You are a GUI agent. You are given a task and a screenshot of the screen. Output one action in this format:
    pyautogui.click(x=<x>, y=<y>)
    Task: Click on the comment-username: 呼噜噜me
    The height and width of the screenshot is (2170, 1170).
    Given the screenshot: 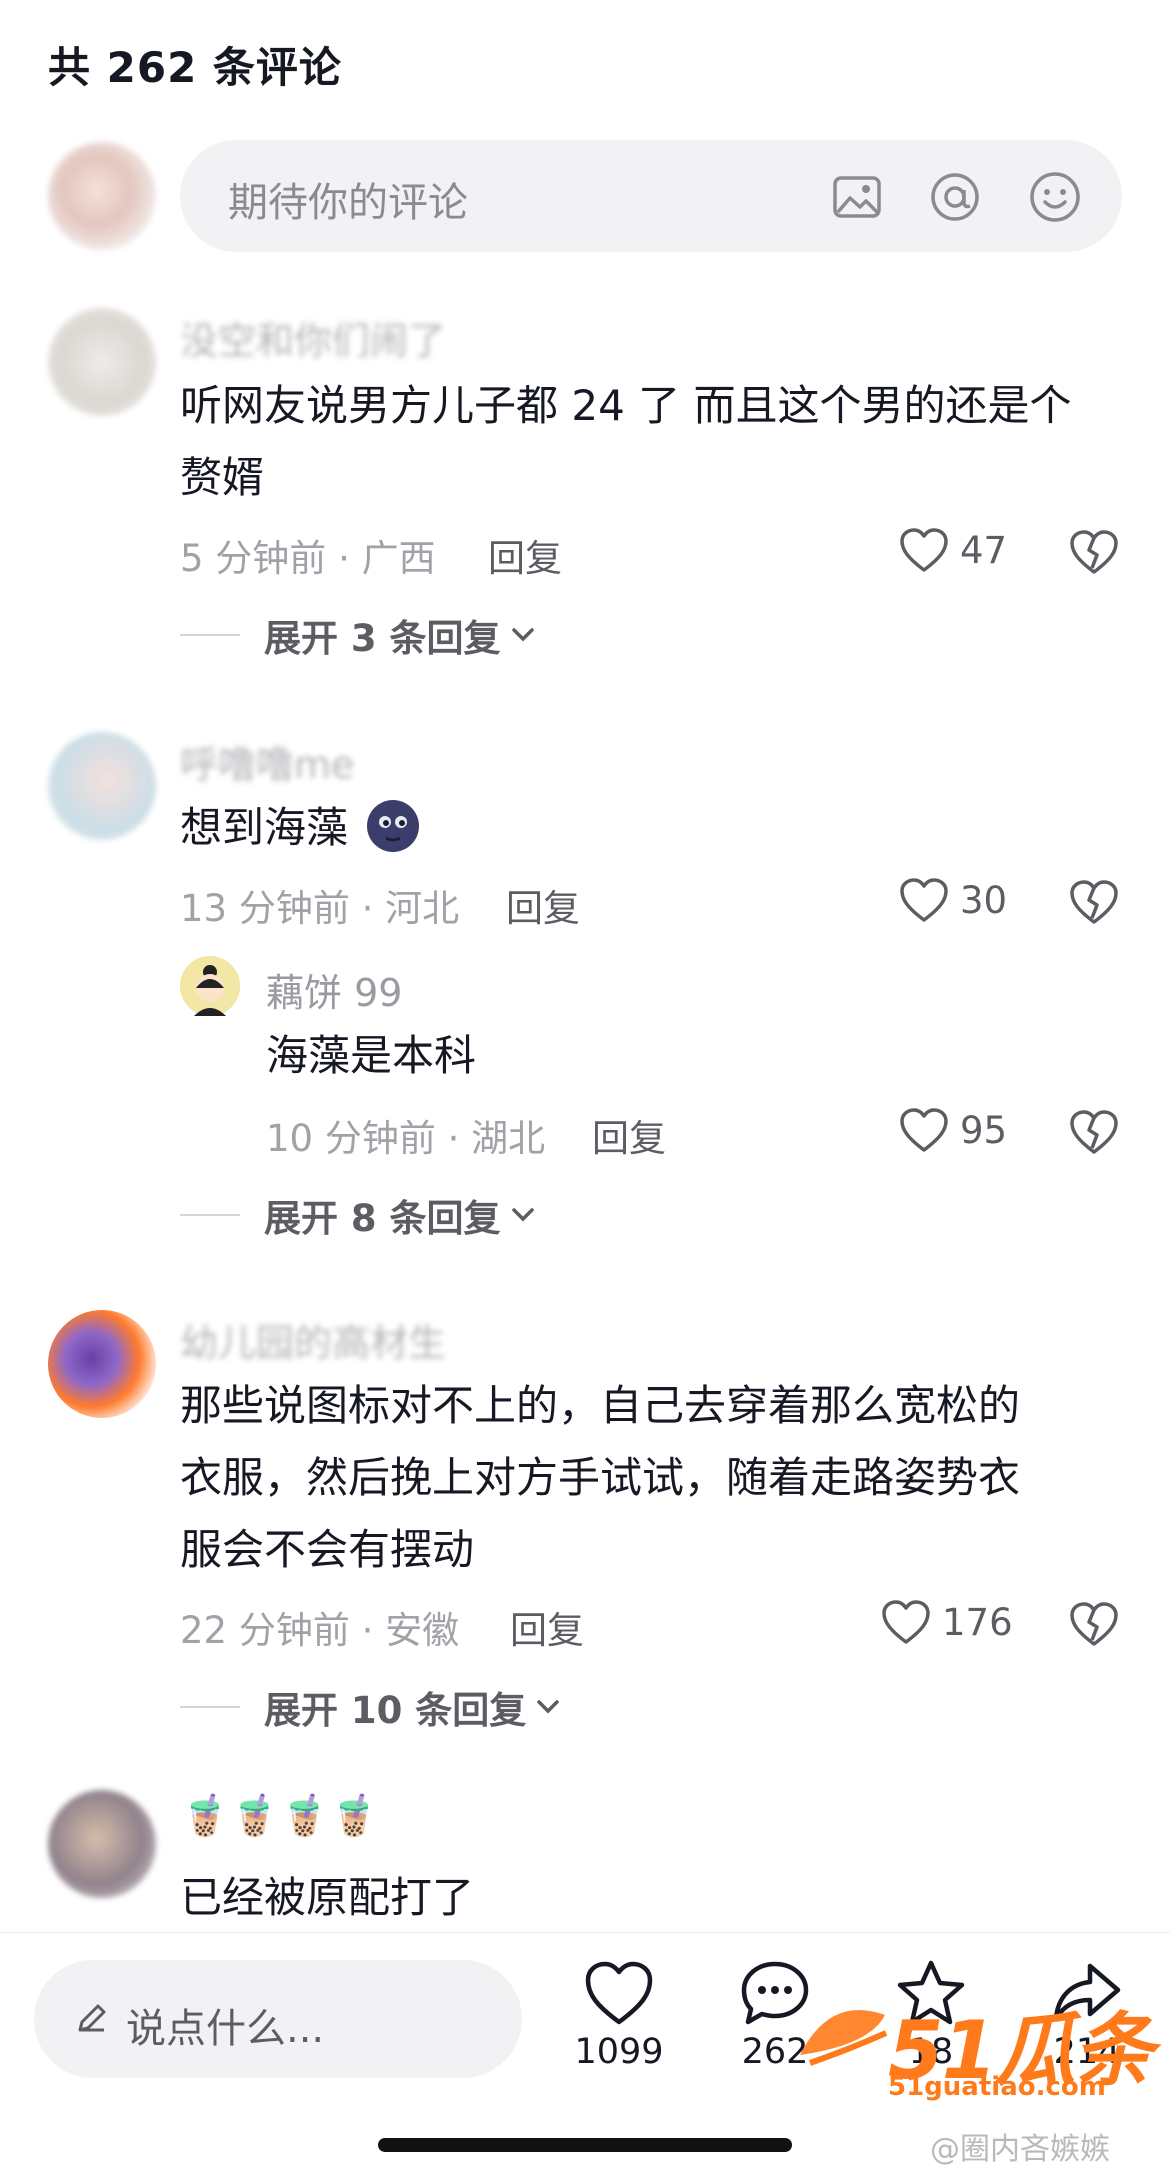 What is the action you would take?
    pyautogui.click(x=267, y=761)
    